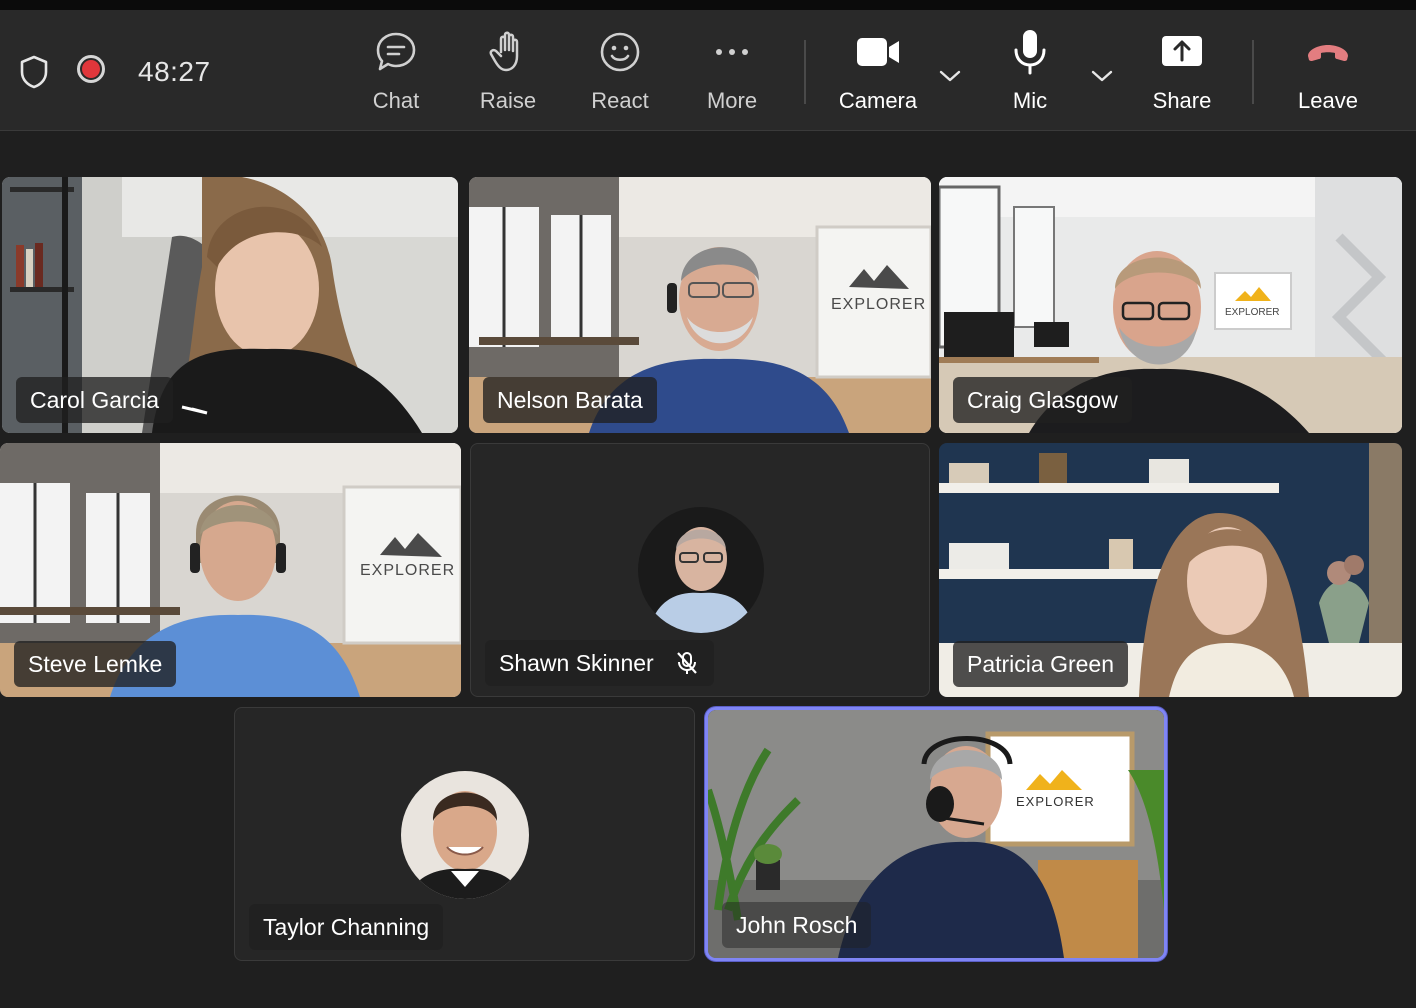 This screenshot has width=1416, height=1008. What do you see at coordinates (950, 76) in the screenshot?
I see `camera-options-chevron-down-icon` at bounding box center [950, 76].